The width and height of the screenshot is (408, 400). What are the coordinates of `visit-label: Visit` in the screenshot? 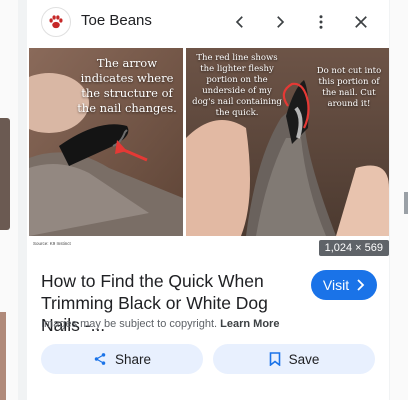 It's located at (336, 285).